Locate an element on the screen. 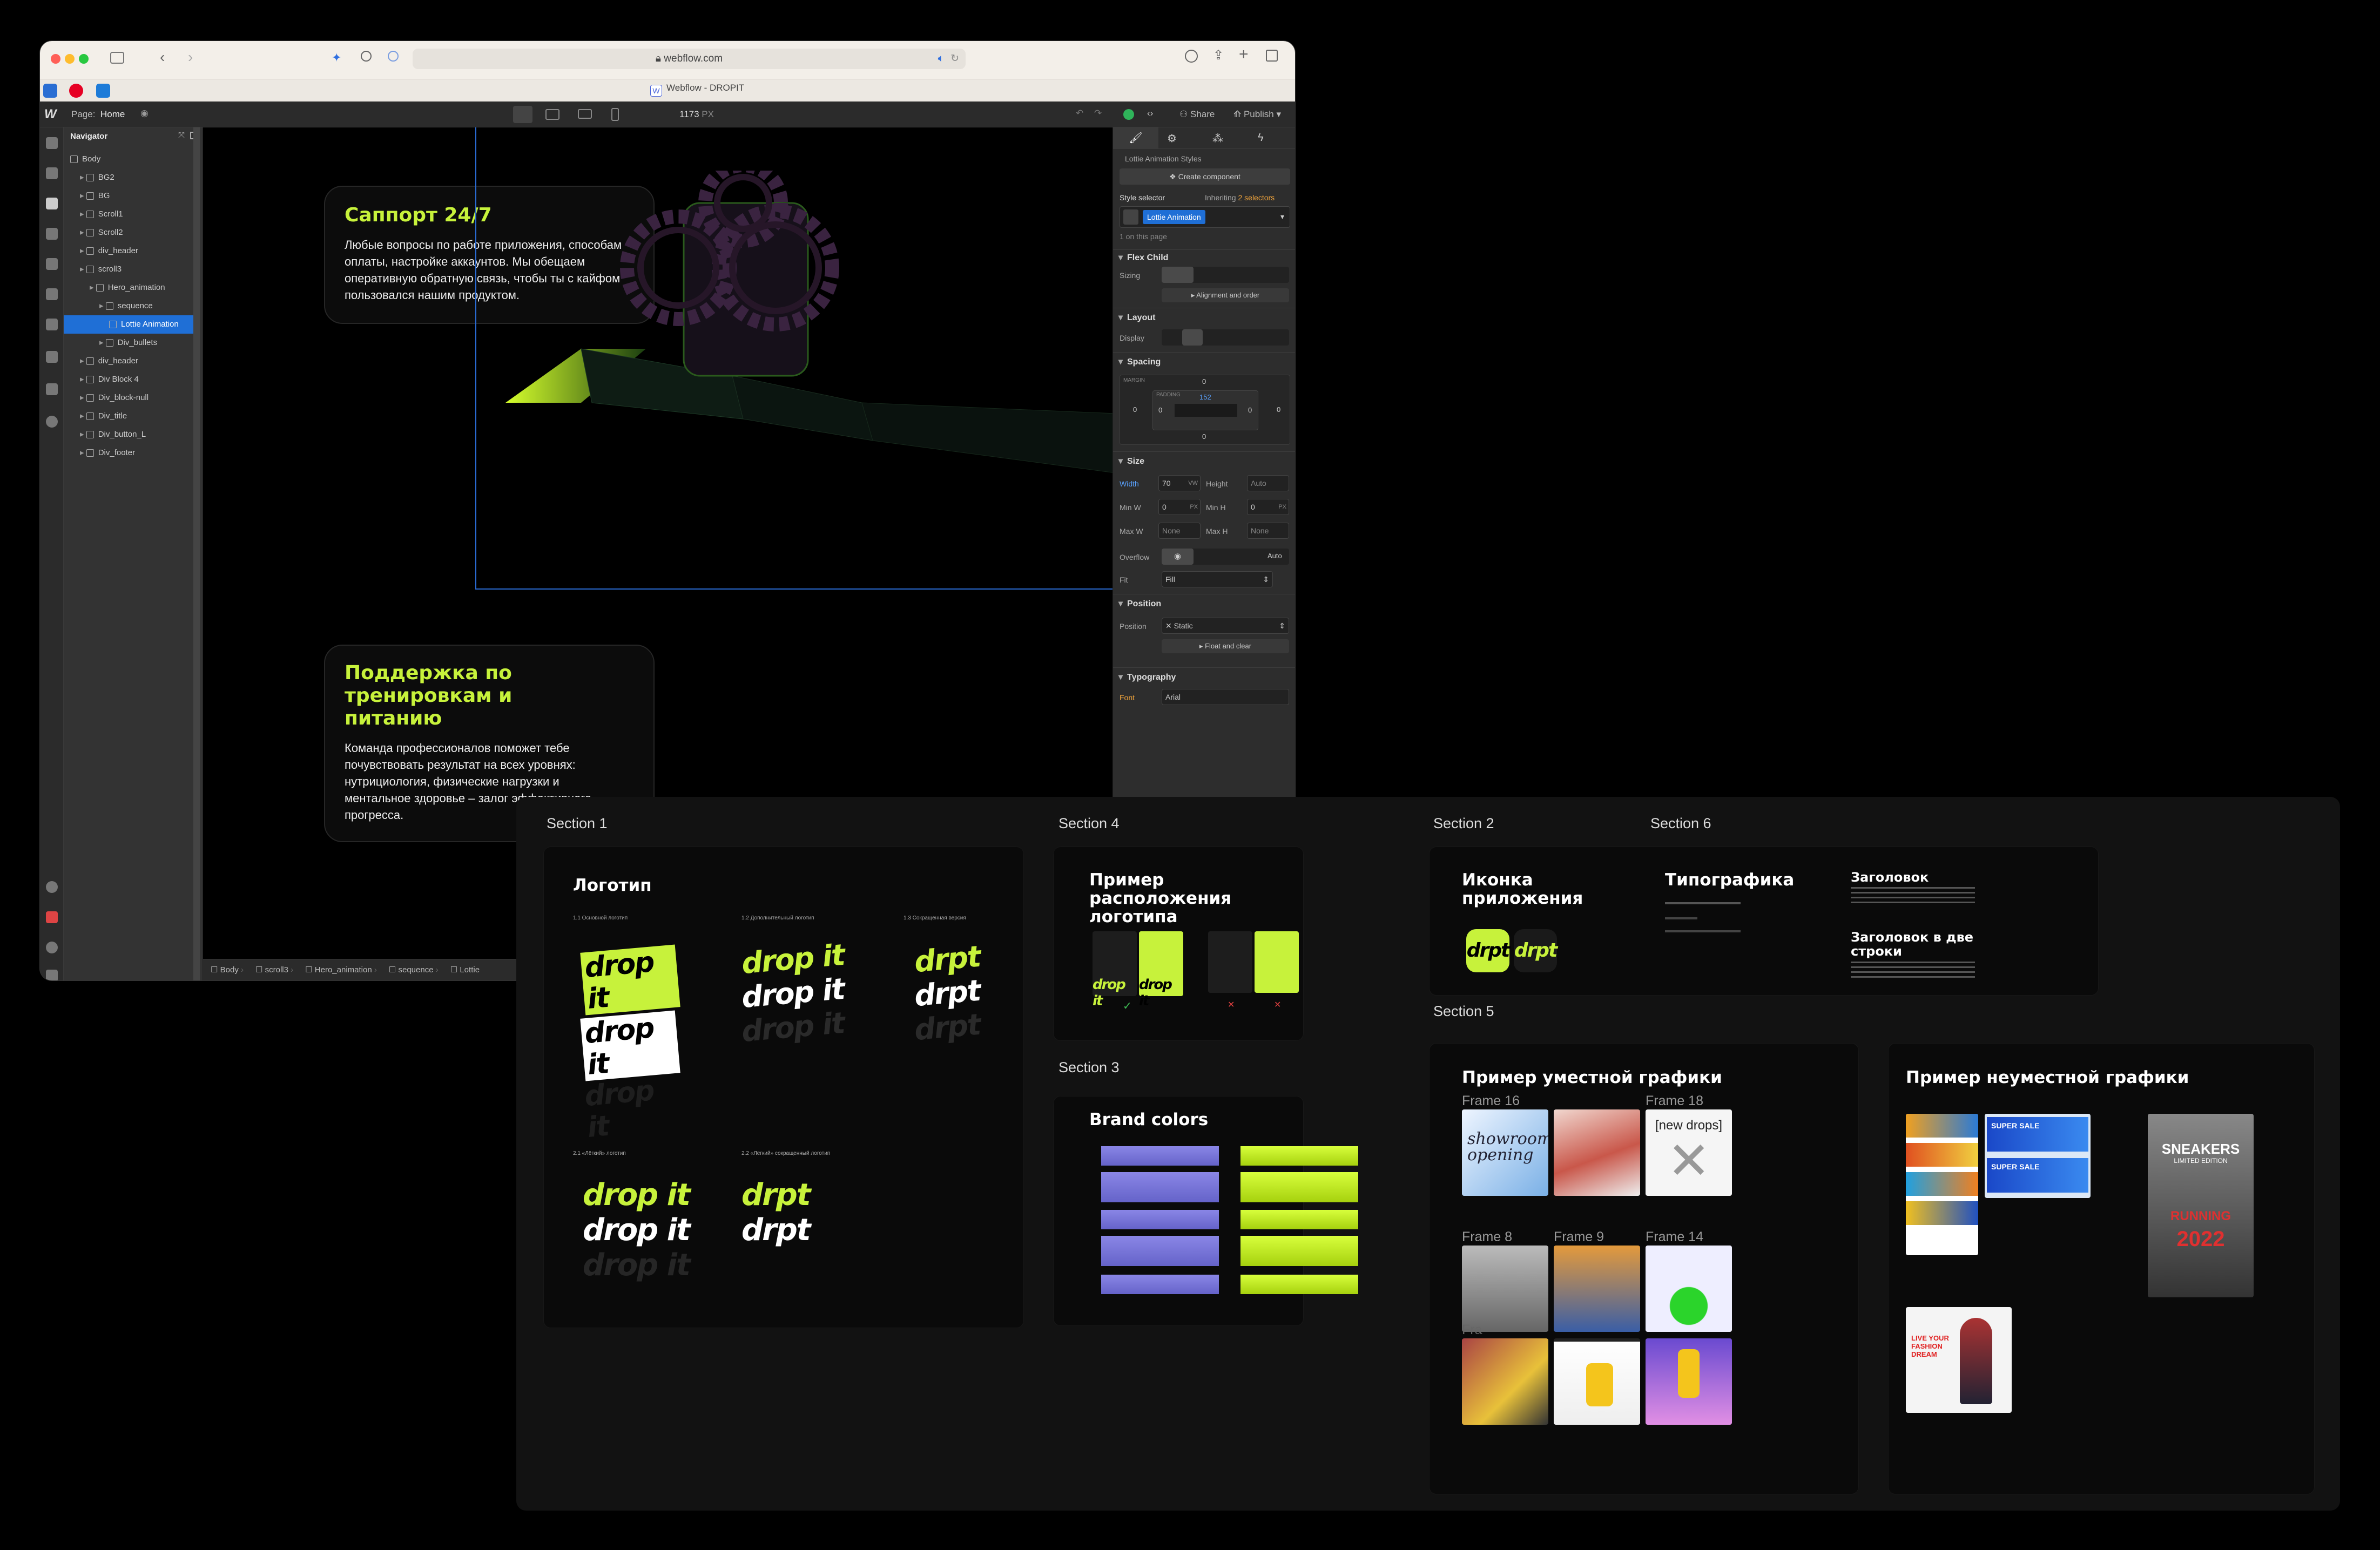  padding-top-value: 152 is located at coordinates (1205, 397).